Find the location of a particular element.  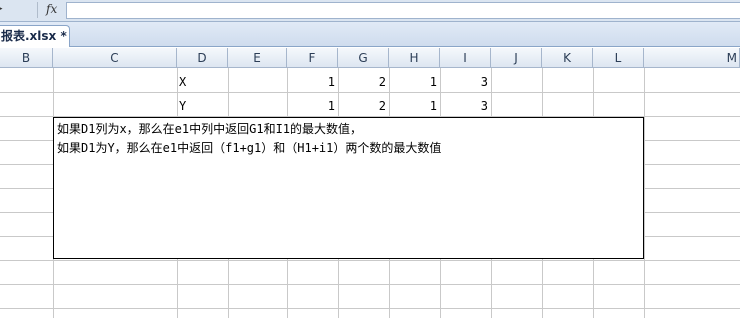

cell-g-y: 2 is located at coordinates (364, 106).